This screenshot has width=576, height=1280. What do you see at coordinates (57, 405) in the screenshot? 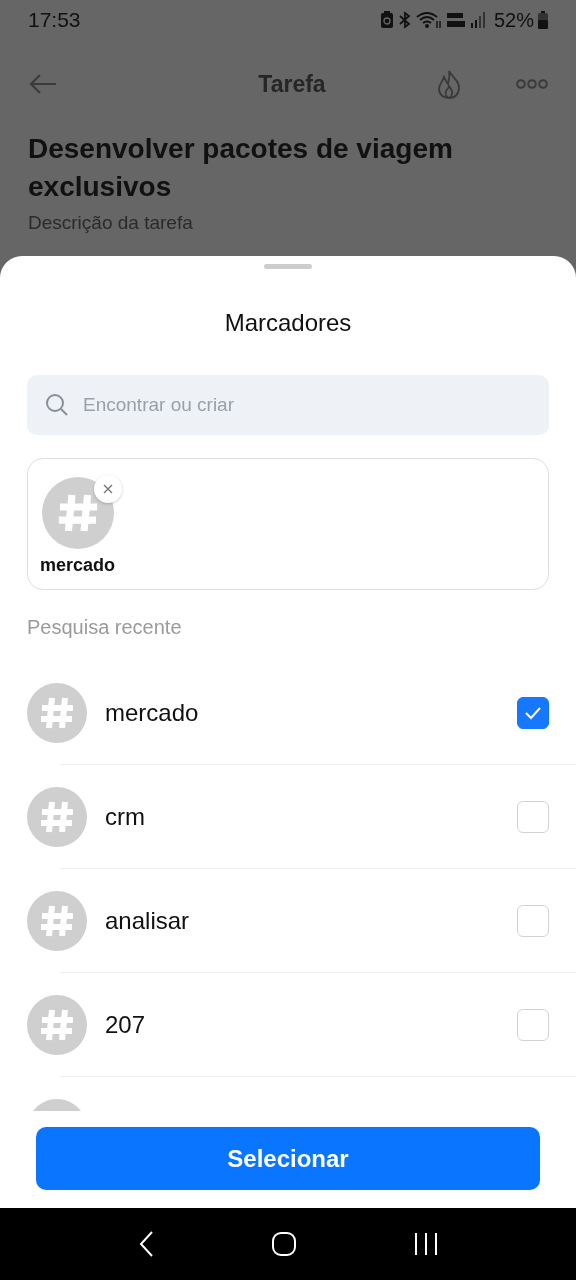
I see `search-icon` at bounding box center [57, 405].